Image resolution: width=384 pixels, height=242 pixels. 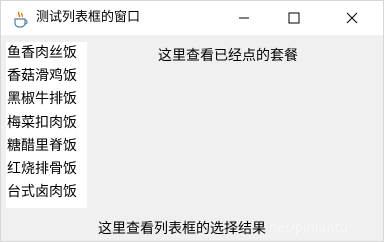 I want to click on list-item: 梅菜扣肉饭, so click(x=46, y=123).